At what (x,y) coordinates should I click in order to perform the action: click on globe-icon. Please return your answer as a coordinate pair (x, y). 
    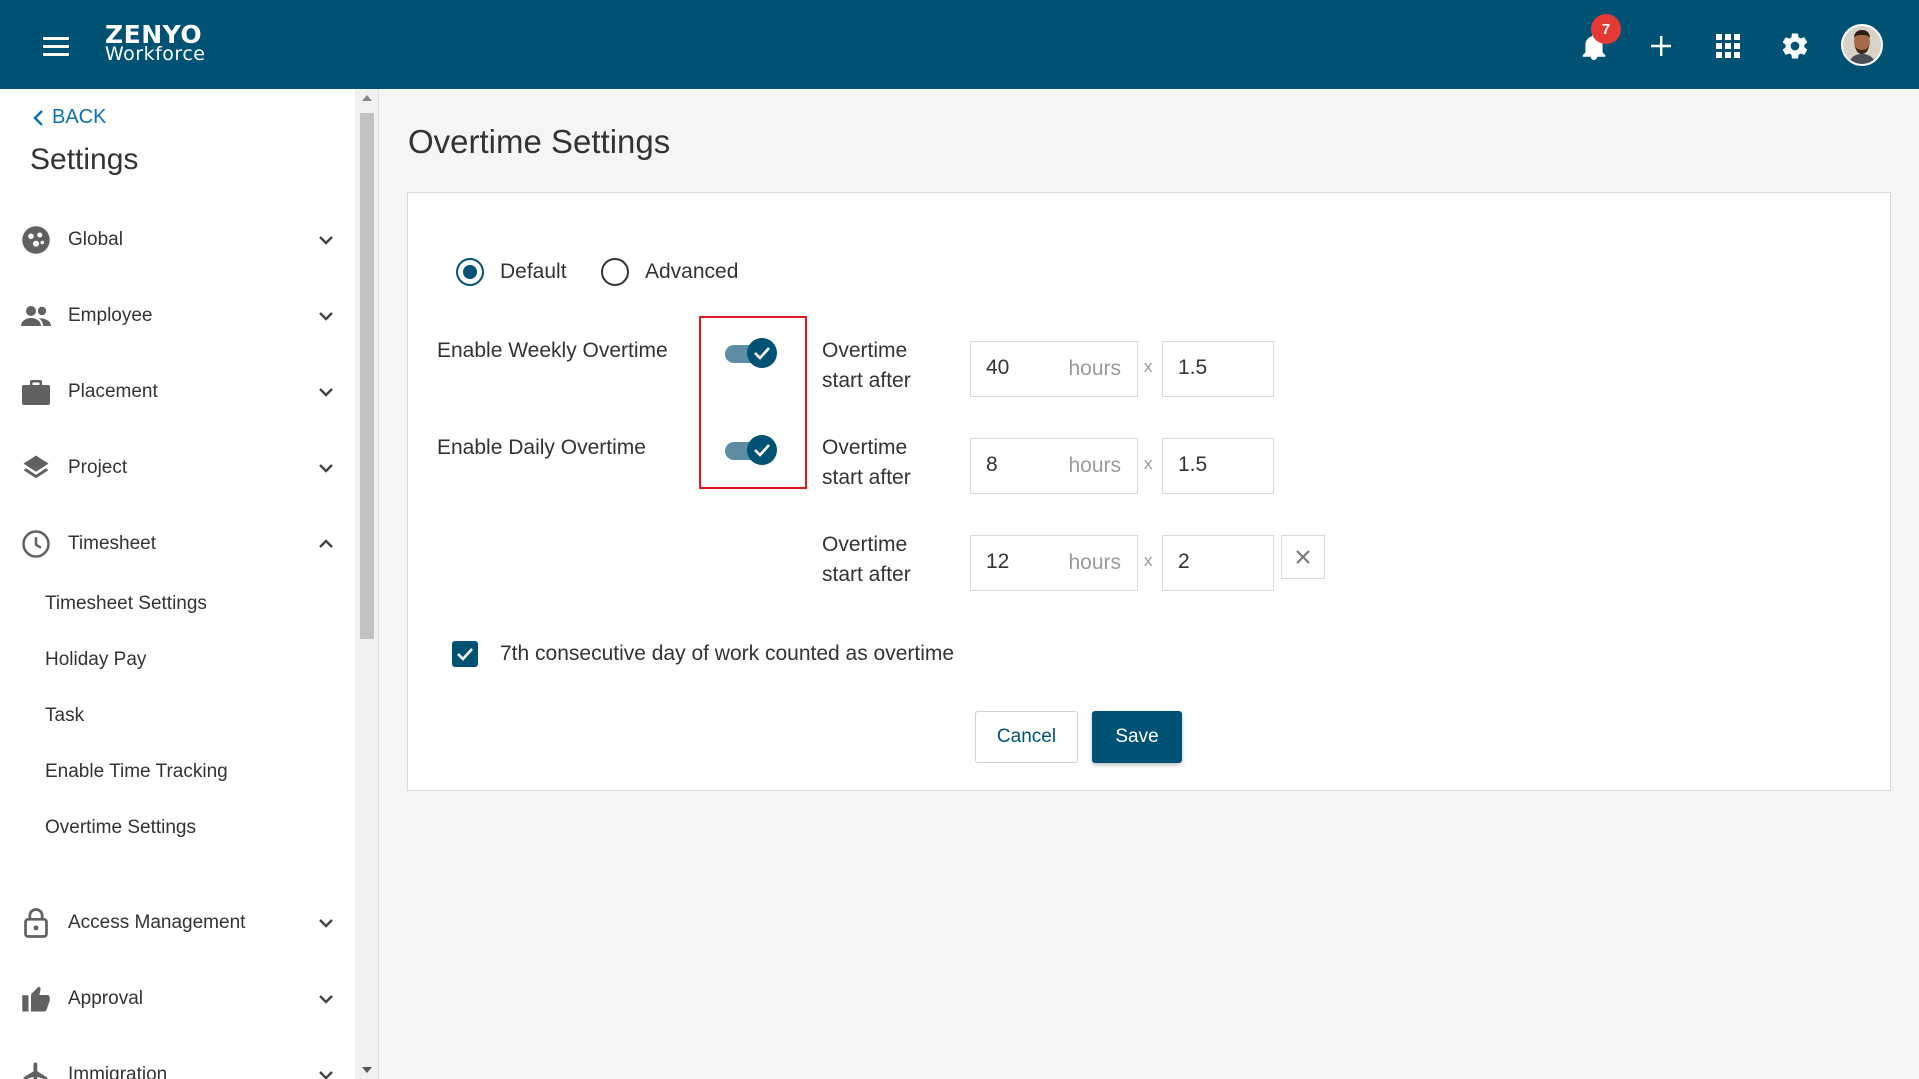
    Looking at the image, I should click on (36, 240).